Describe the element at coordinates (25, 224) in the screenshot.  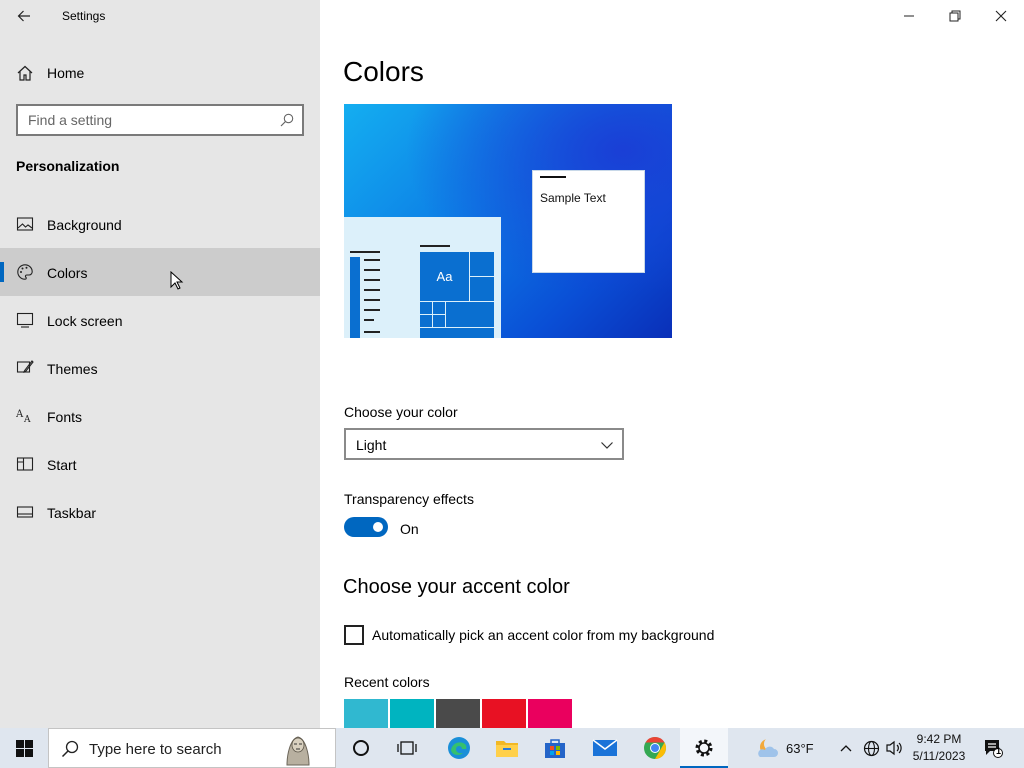
I see `image-icon` at that location.